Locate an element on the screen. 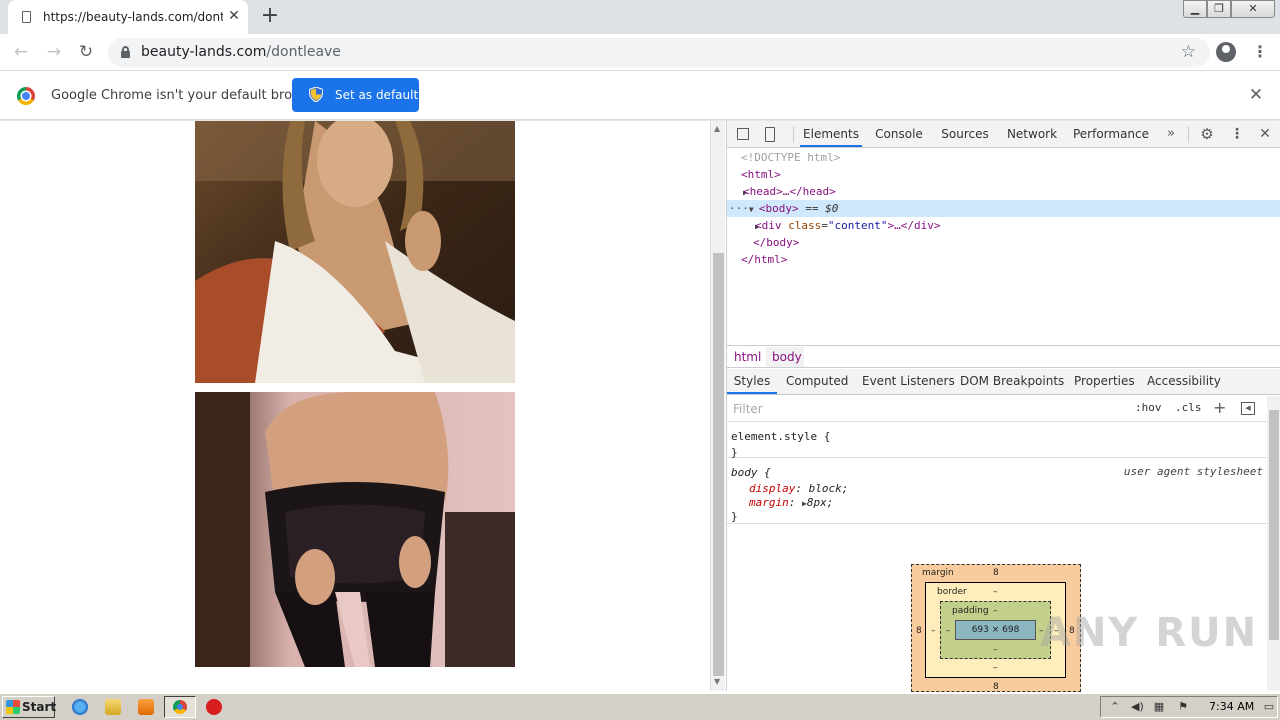 The height and width of the screenshot is (720, 1280). uac-shield-icon is located at coordinates (316, 94).